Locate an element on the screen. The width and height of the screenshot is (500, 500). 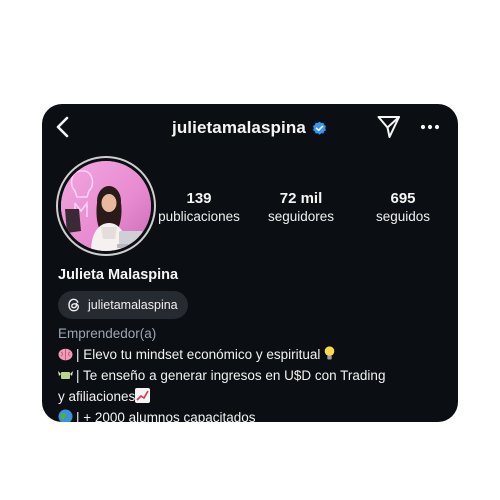
threads-link-button: julietamalaspina is located at coordinates (123, 305).